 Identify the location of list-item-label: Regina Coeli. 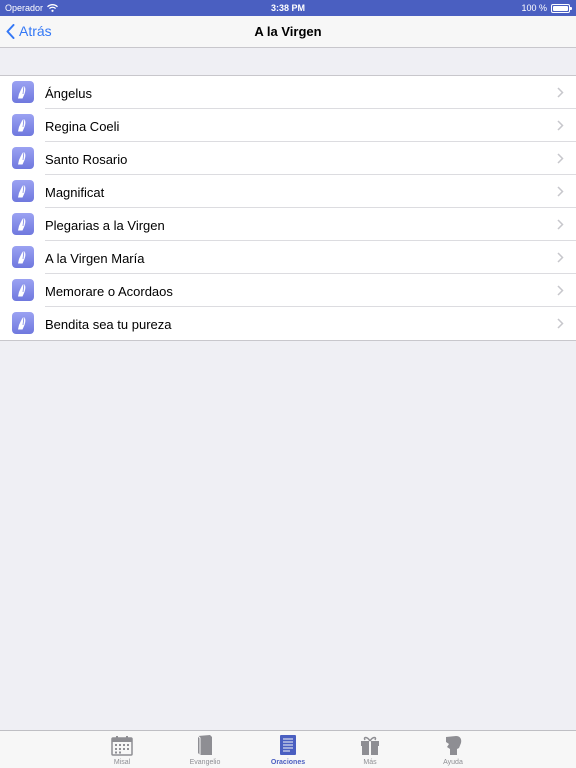
(82, 126).